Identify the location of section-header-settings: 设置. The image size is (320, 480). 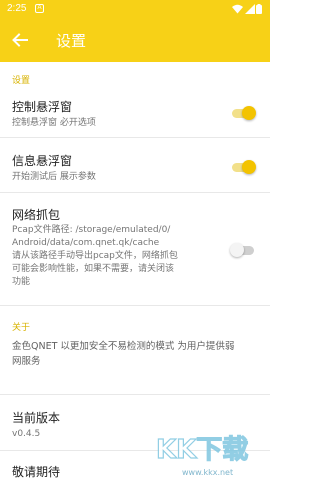
(21, 81).